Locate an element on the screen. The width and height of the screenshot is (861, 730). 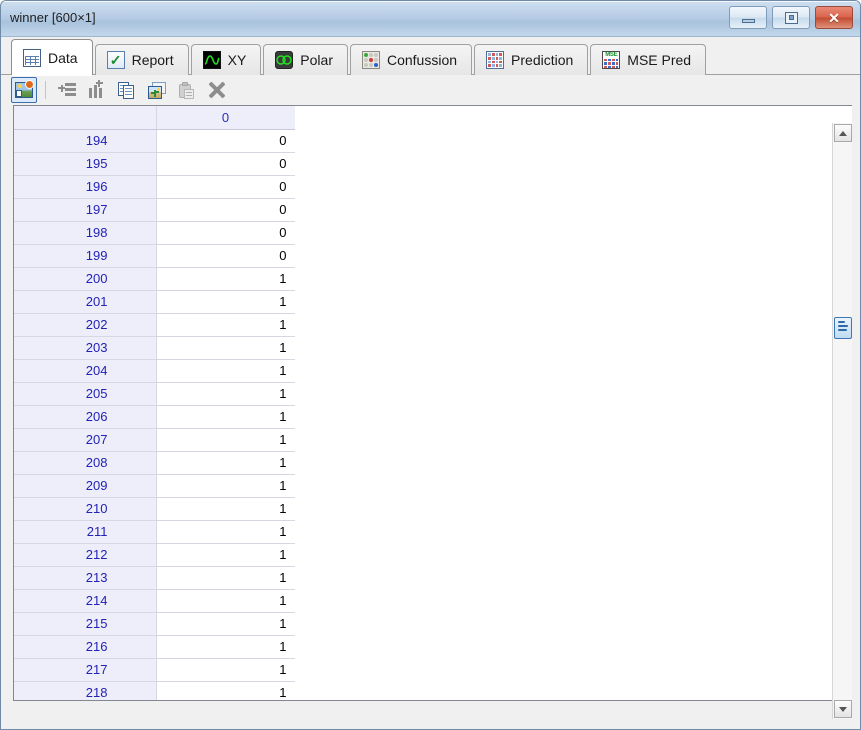
row-header: 212 is located at coordinates (85, 555).